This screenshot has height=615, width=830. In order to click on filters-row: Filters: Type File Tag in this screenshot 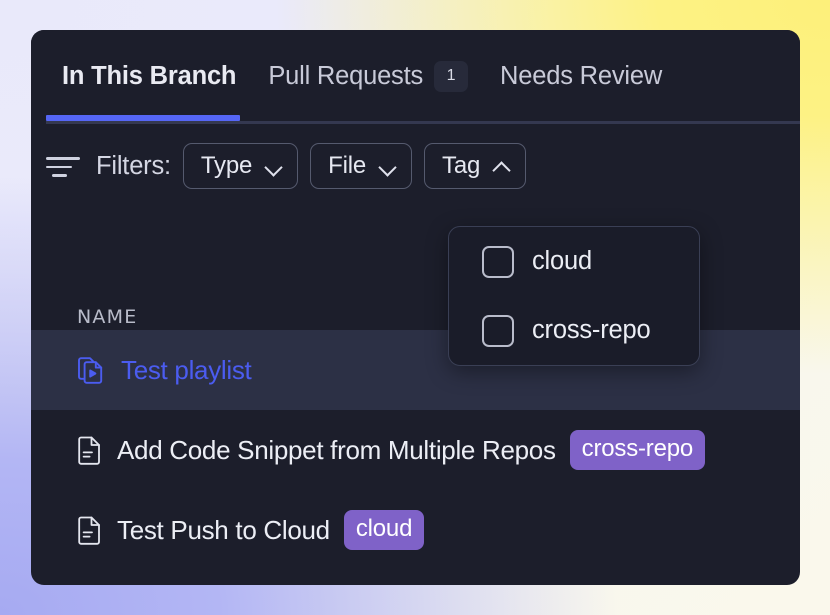, I will do `click(292, 166)`.